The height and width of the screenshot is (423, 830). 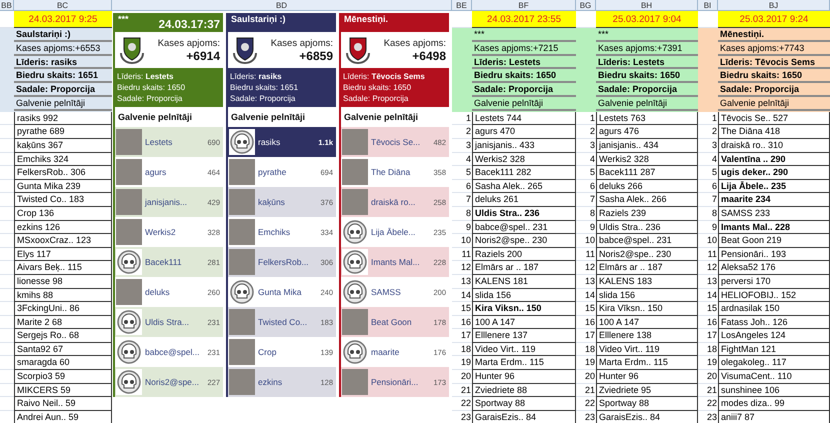 What do you see at coordinates (647, 119) in the screenshot?
I see `earner-cell: Lestets 763` at bounding box center [647, 119].